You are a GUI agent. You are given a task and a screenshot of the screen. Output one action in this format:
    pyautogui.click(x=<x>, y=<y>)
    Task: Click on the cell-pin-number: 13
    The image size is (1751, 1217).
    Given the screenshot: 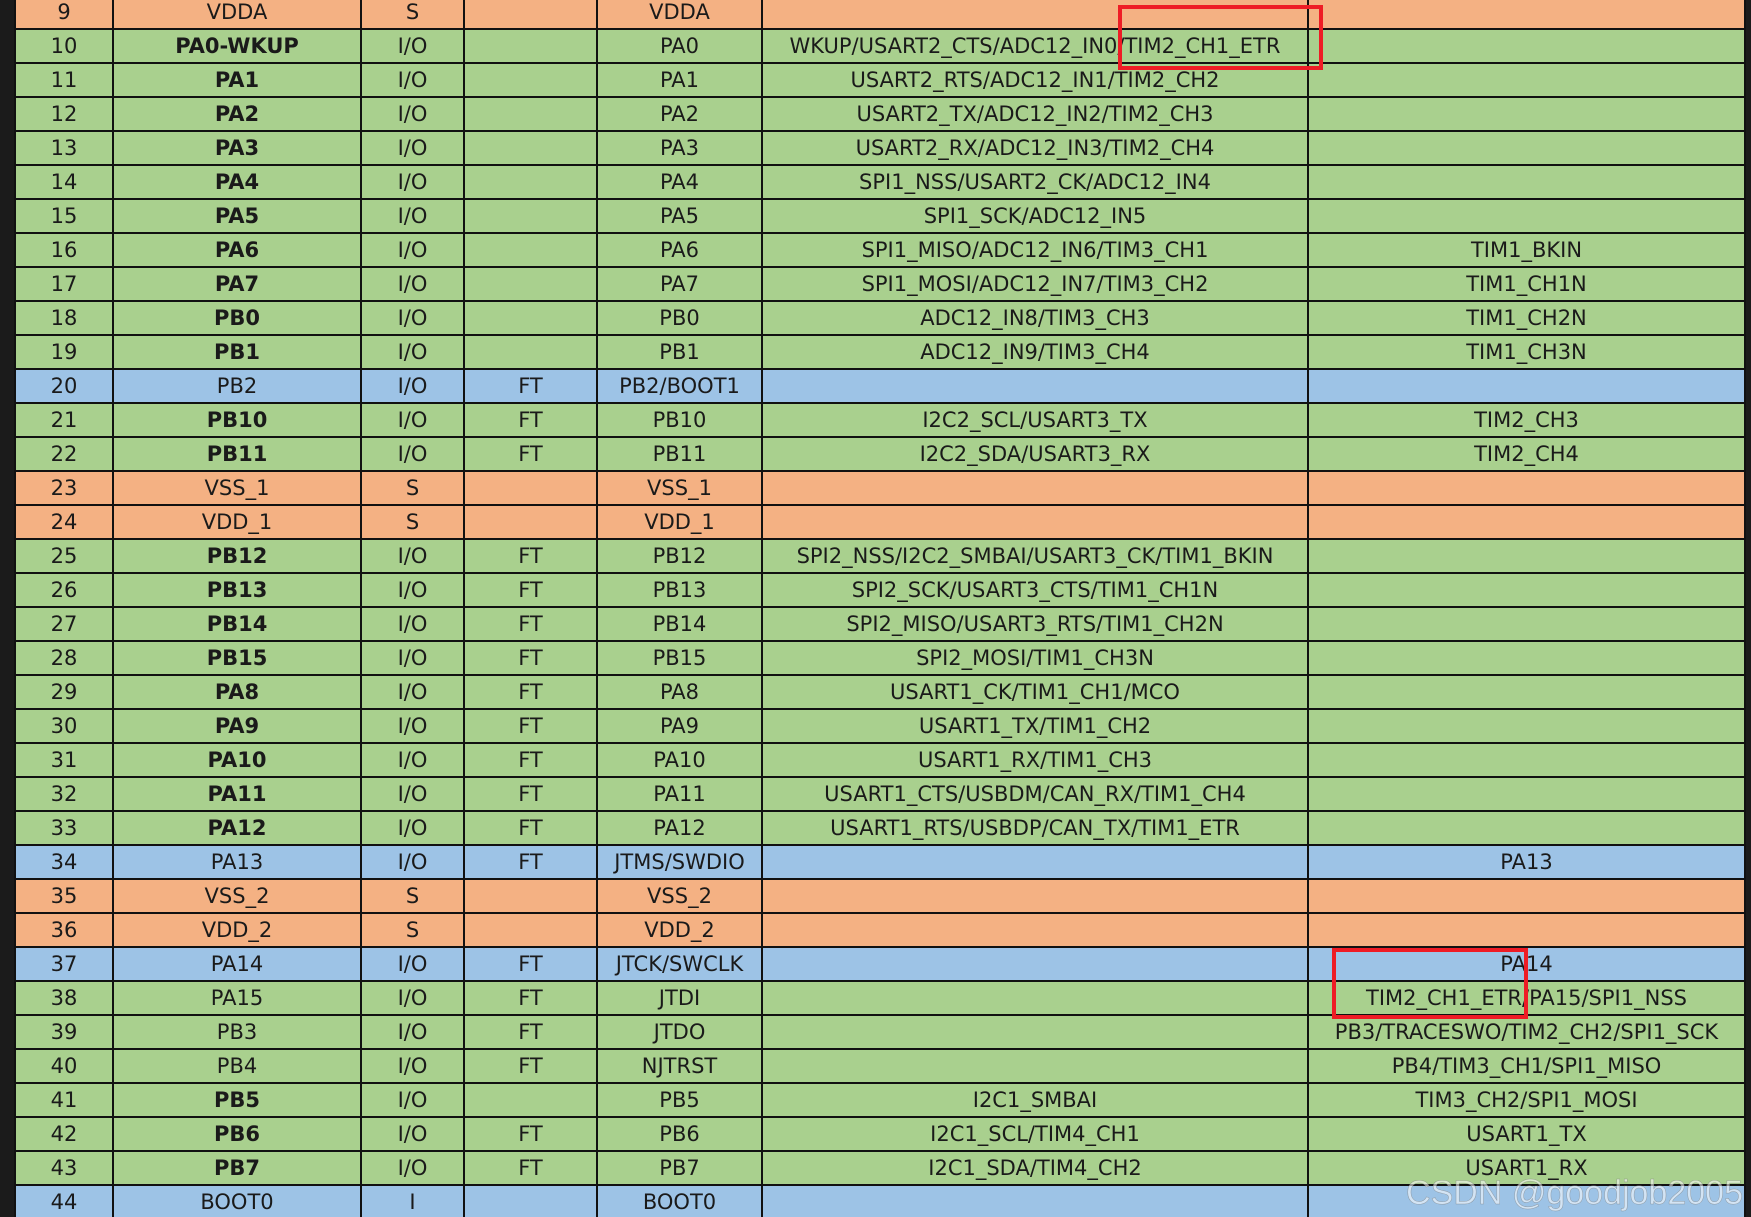 What is the action you would take?
    pyautogui.click(x=64, y=148)
    